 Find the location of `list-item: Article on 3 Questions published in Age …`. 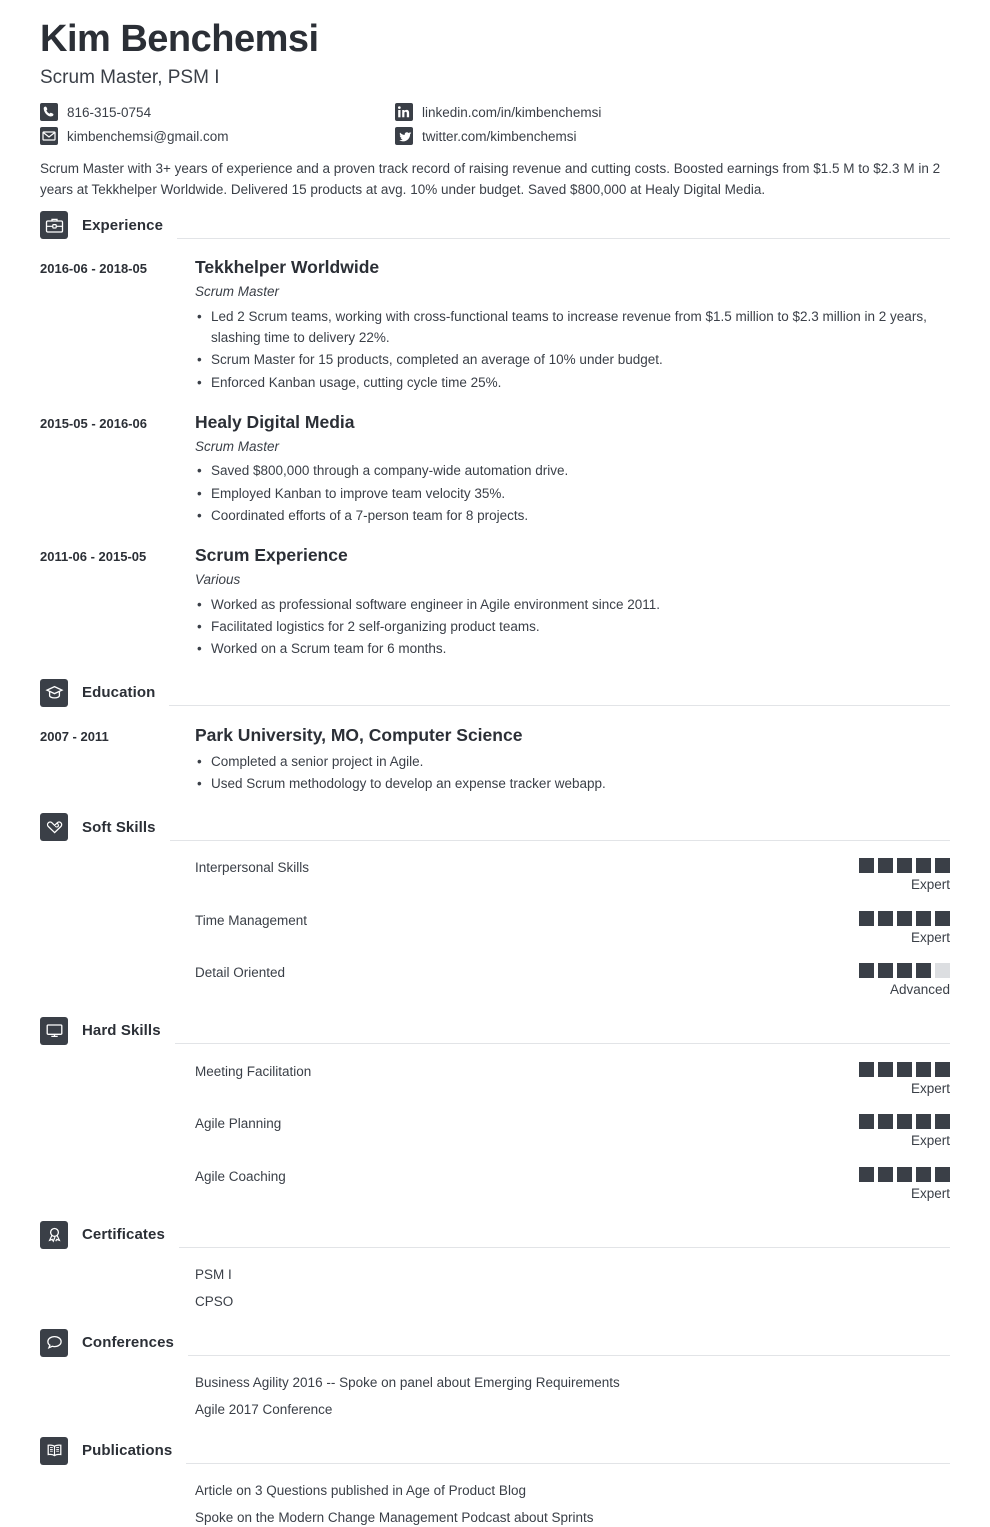

list-item: Article on 3 Questions published in Age … is located at coordinates (360, 1490).